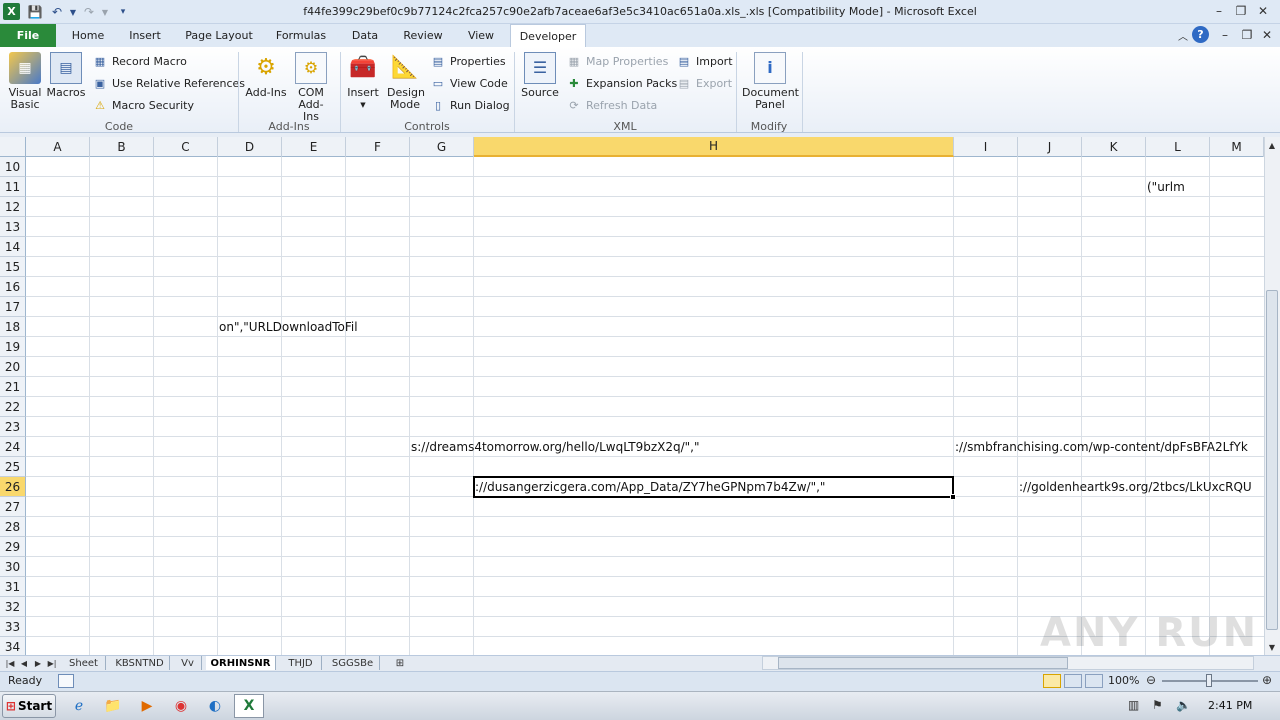  What do you see at coordinates (714, 147) in the screenshot?
I see `column-header-h: H` at bounding box center [714, 147].